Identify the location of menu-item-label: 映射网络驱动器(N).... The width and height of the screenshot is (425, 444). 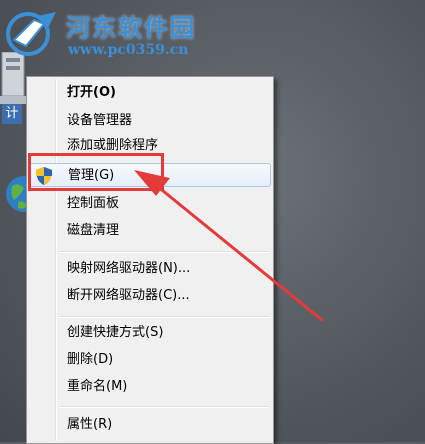
(129, 268).